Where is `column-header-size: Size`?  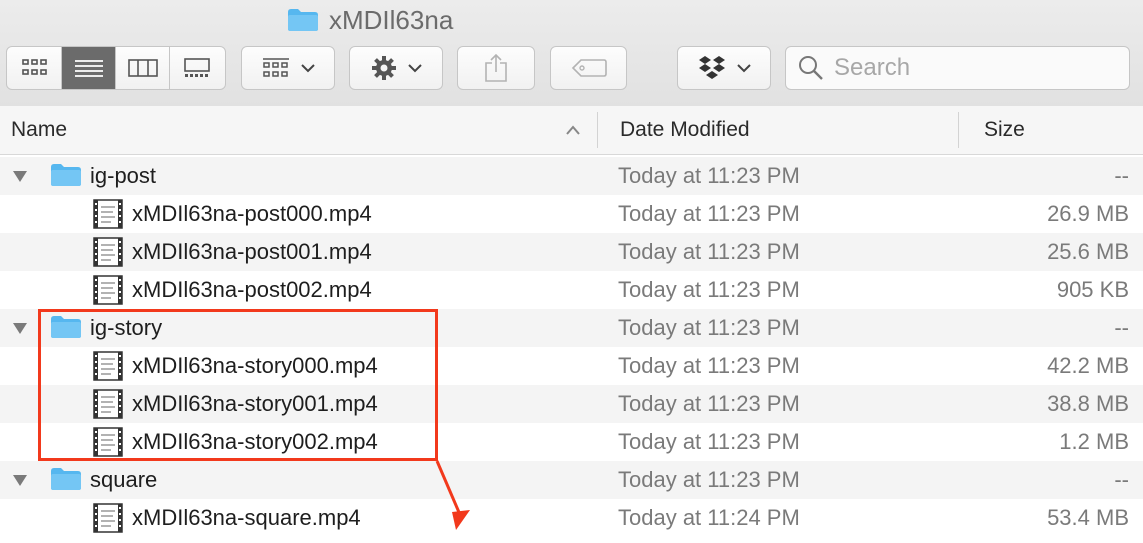 column-header-size: Size is located at coordinates (1004, 130).